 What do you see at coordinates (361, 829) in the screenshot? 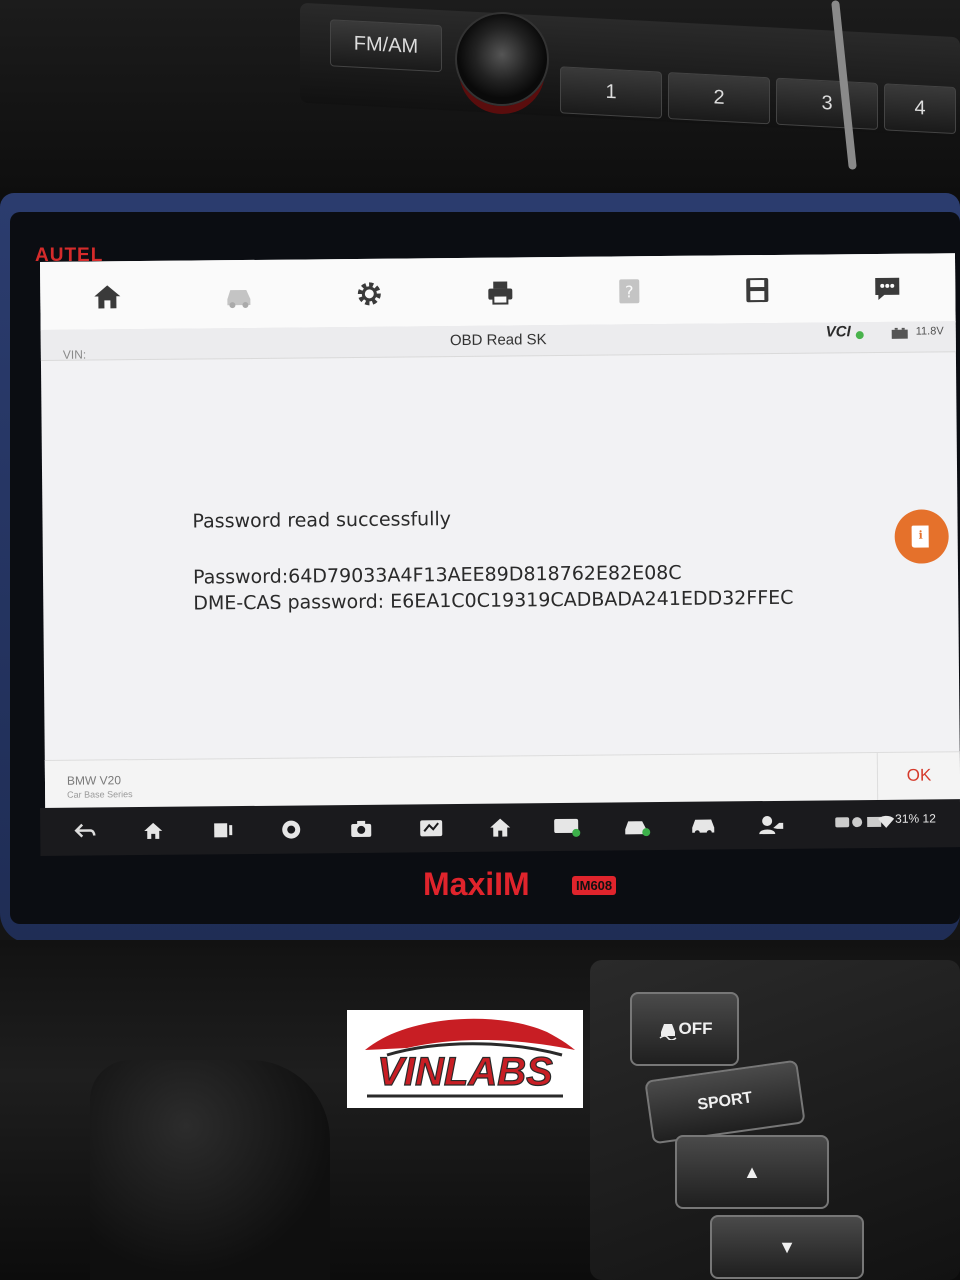
I see `camera-icon` at bounding box center [361, 829].